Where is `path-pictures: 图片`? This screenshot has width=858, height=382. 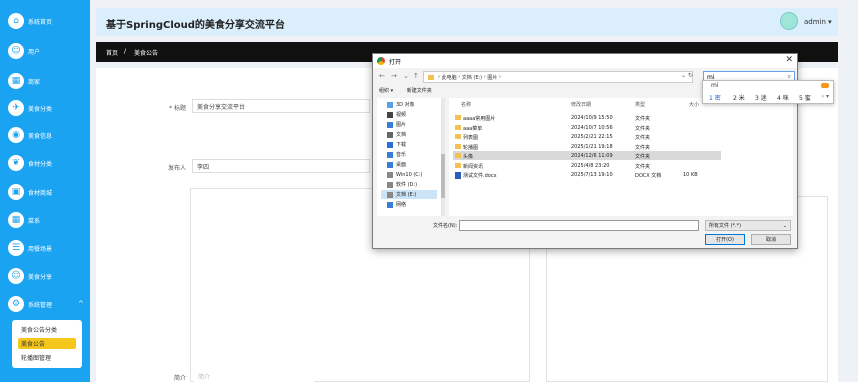 path-pictures: 图片 is located at coordinates (492, 77).